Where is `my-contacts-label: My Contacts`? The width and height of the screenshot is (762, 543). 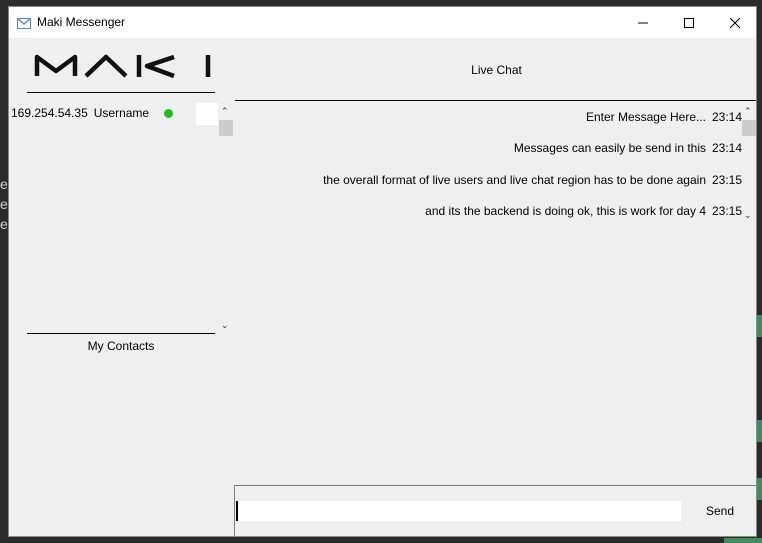
my-contacts-label: My Contacts is located at coordinates (121, 346).